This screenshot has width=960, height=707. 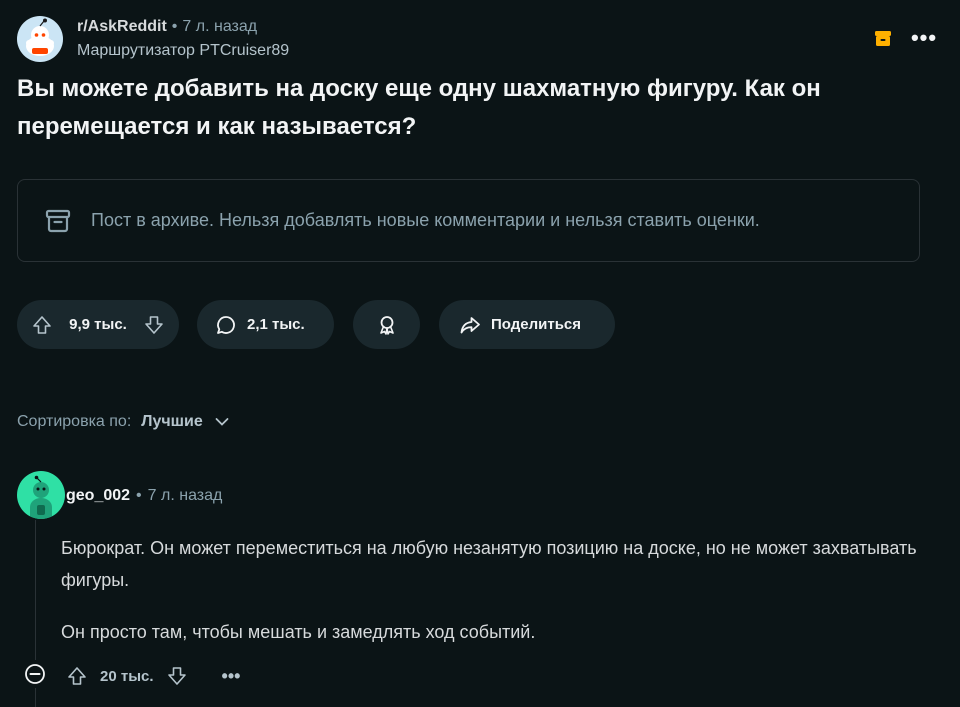 What do you see at coordinates (276, 324) in the screenshot?
I see `comment-count: 2,1 тыс.` at bounding box center [276, 324].